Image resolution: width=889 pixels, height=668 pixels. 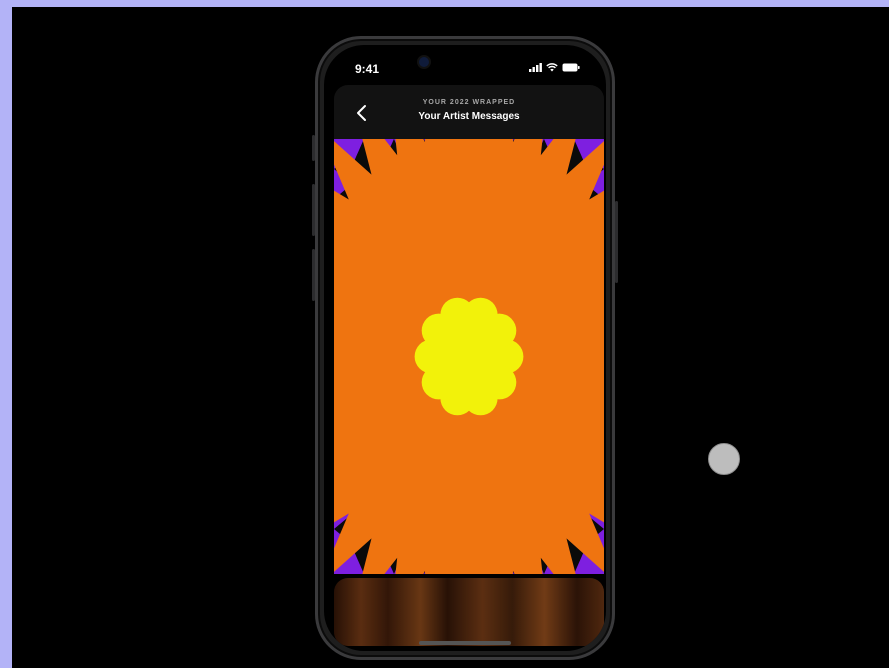 What do you see at coordinates (313, 275) in the screenshot?
I see `volume-down-button` at bounding box center [313, 275].